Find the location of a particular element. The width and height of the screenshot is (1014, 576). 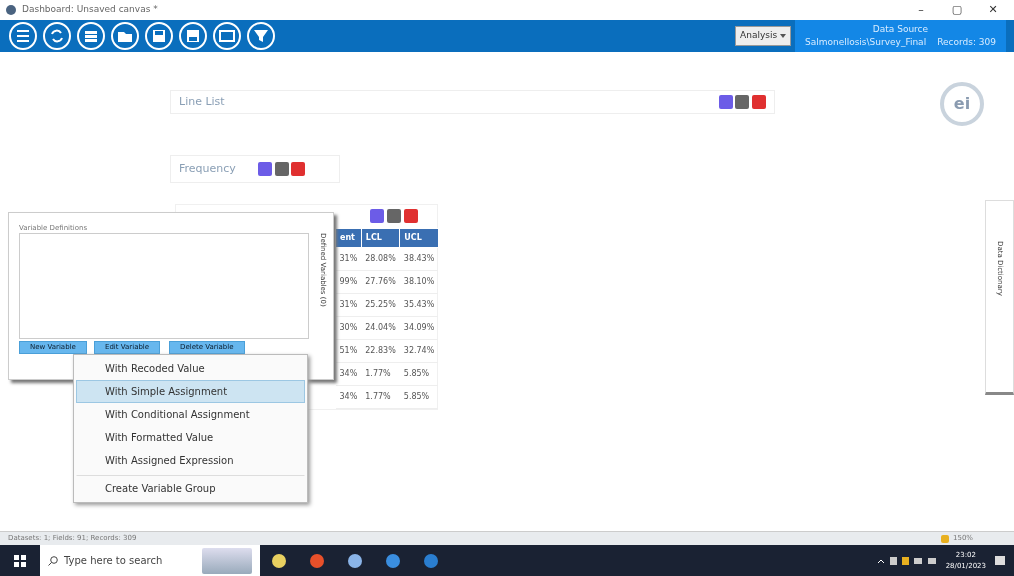

notification-icon is located at coordinates (1000, 560).